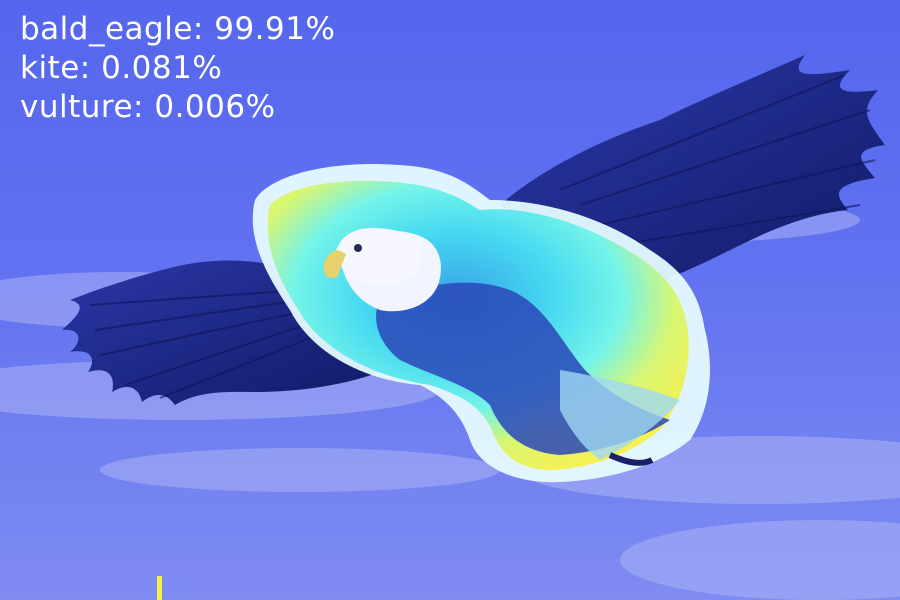 The height and width of the screenshot is (600, 900). I want to click on prediction-row: vulture: 0.006%, so click(177, 107).